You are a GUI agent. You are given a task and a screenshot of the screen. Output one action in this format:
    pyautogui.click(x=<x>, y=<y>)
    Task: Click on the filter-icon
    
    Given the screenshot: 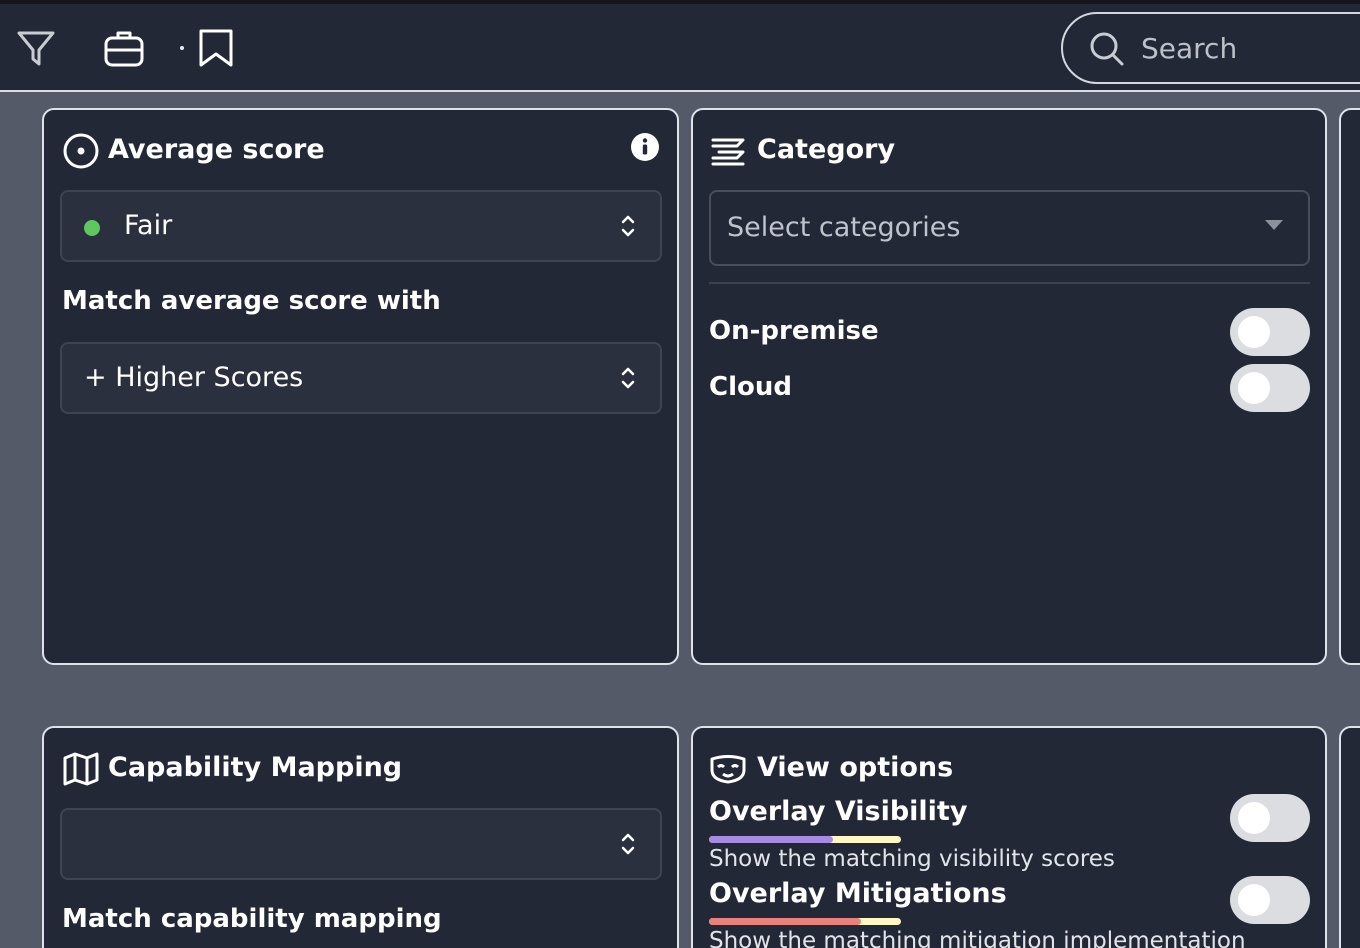 What is the action you would take?
    pyautogui.click(x=36, y=48)
    